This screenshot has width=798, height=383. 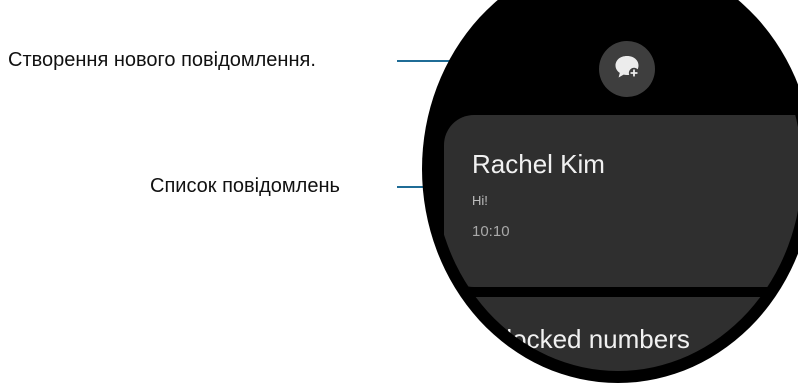 What do you see at coordinates (589, 339) in the screenshot?
I see `blocked-numbers-label: Blocked numbers` at bounding box center [589, 339].